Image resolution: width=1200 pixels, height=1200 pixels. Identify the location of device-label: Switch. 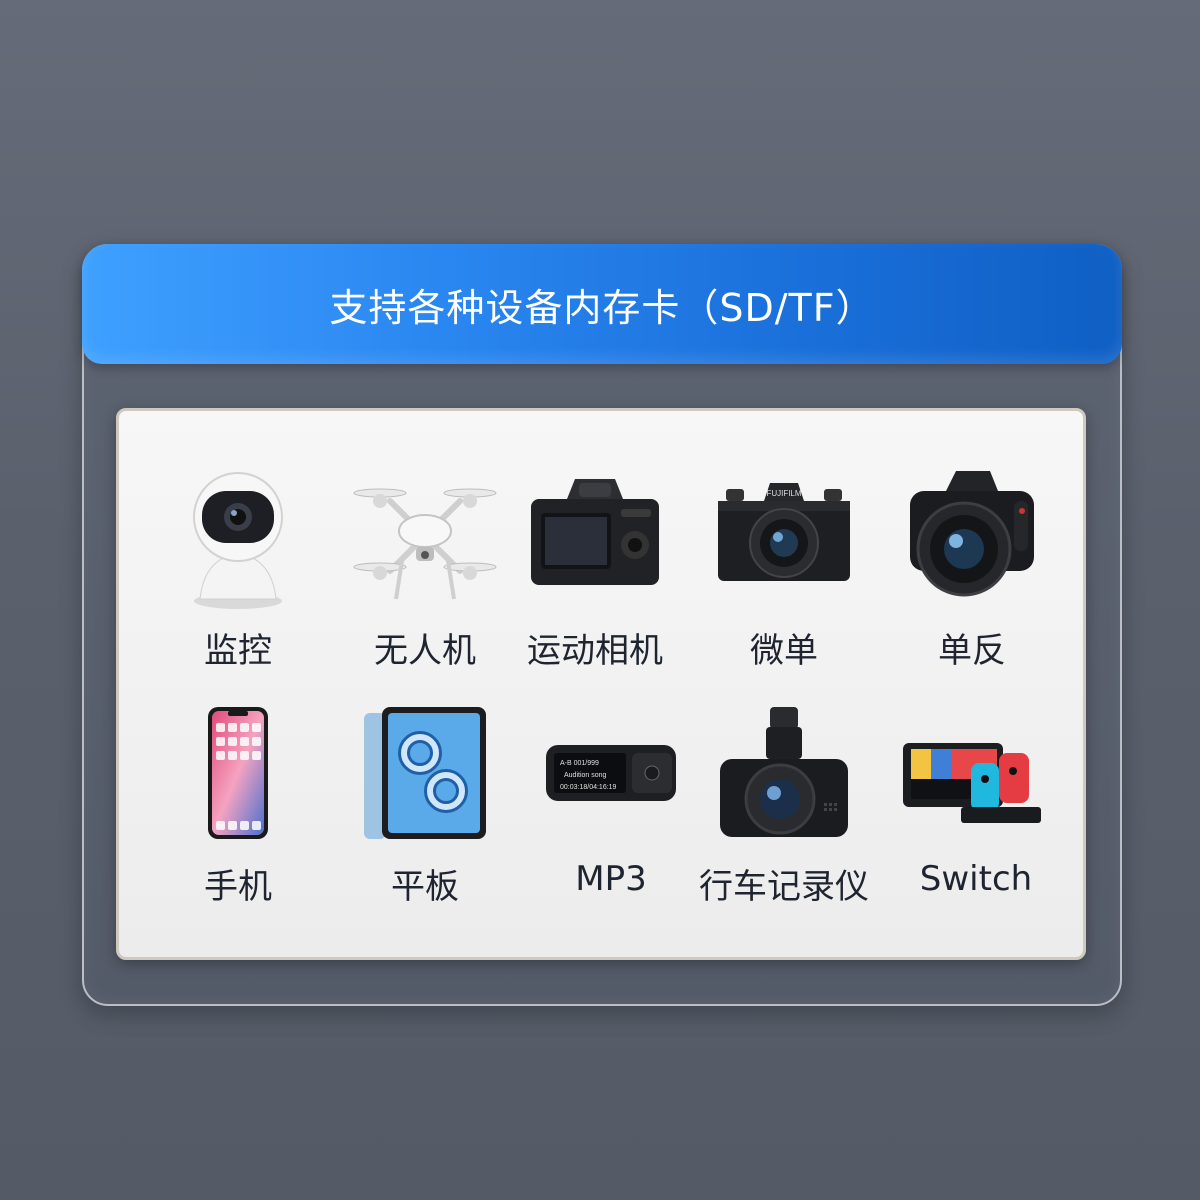
(976, 879).